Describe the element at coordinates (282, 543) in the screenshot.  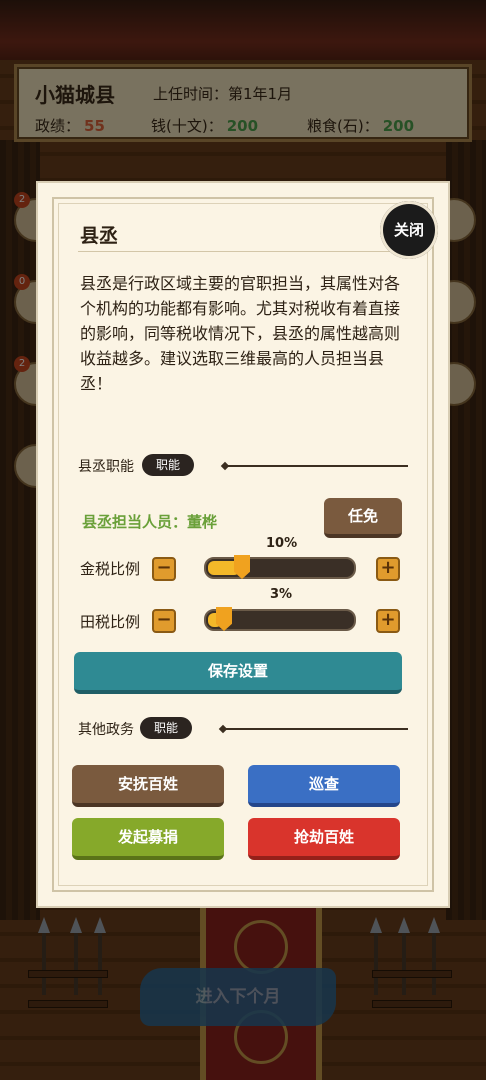
I see `gold-tax-percent: 10%` at that location.